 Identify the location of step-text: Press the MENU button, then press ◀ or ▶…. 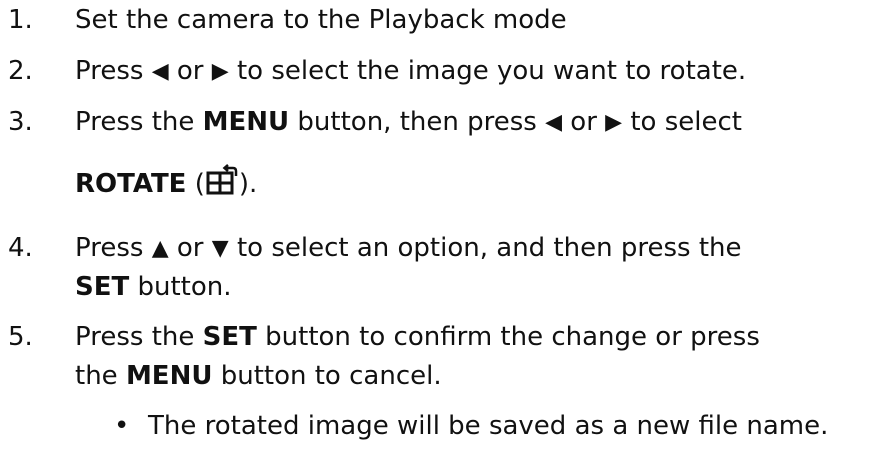
(408, 122).